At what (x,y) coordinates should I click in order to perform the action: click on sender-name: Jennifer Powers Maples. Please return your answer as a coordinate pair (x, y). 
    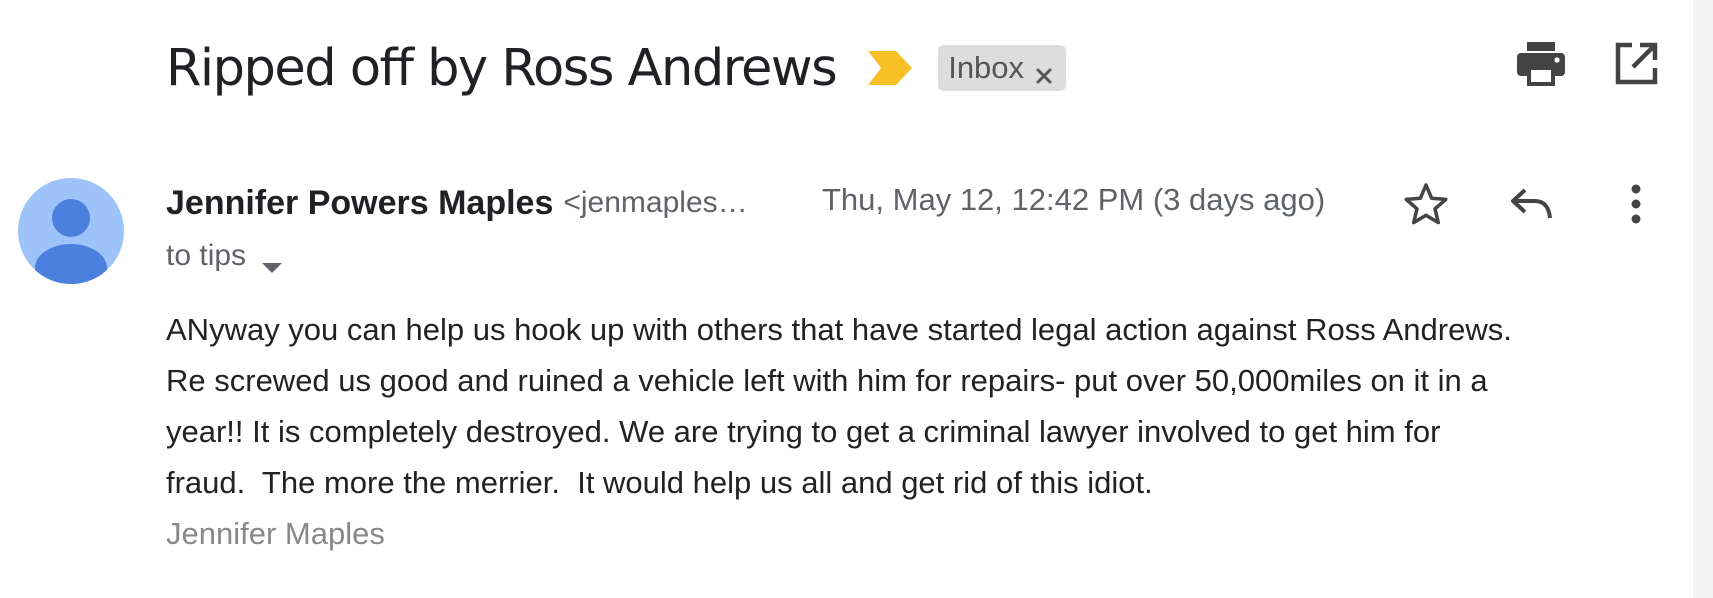
    Looking at the image, I should click on (359, 203).